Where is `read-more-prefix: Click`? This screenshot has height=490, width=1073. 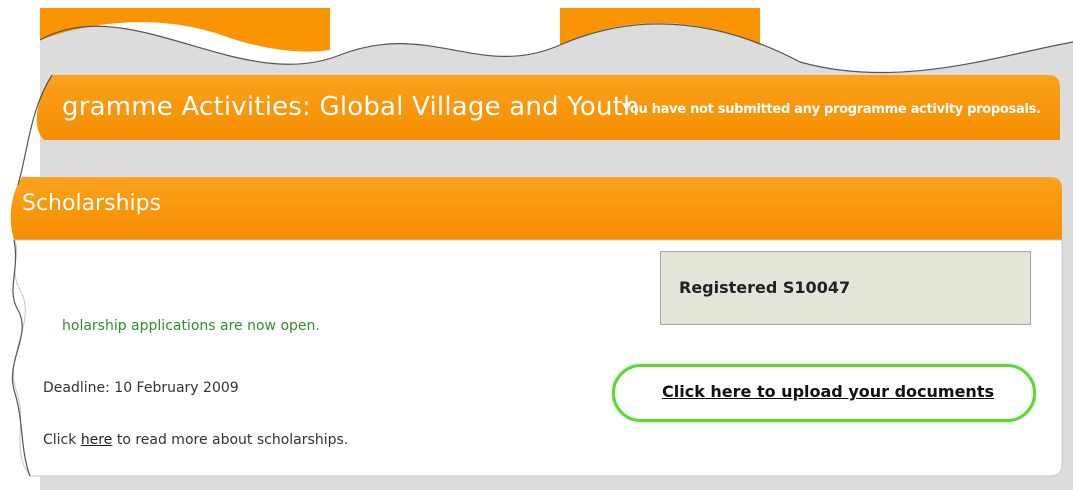
read-more-prefix: Click is located at coordinates (62, 440).